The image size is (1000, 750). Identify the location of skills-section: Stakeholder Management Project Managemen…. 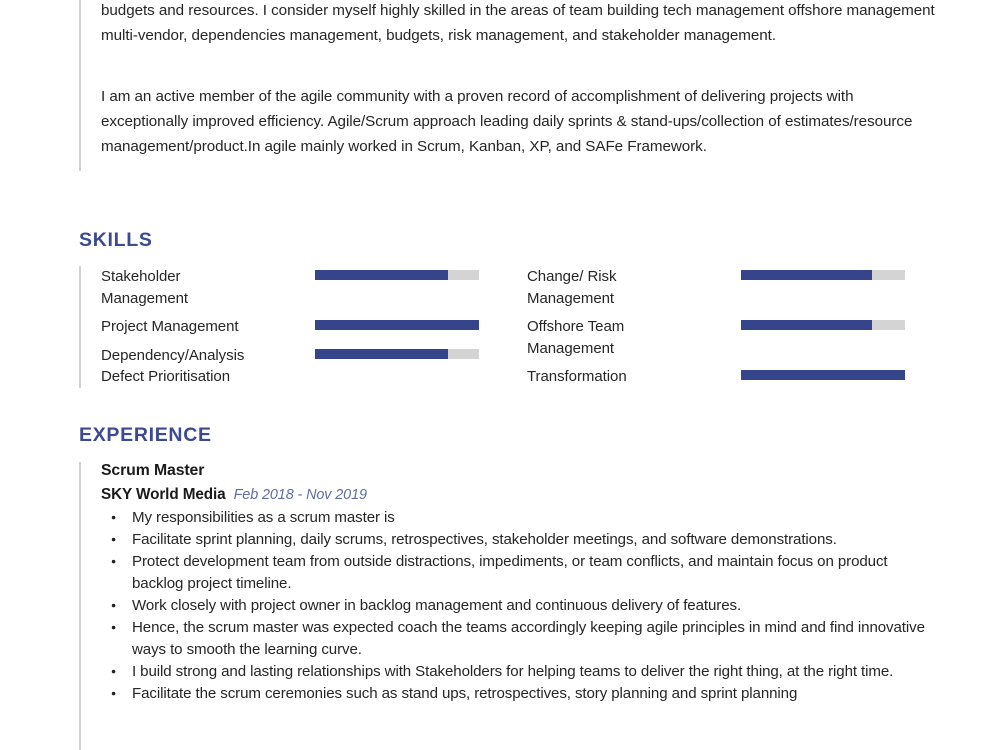
(509, 327).